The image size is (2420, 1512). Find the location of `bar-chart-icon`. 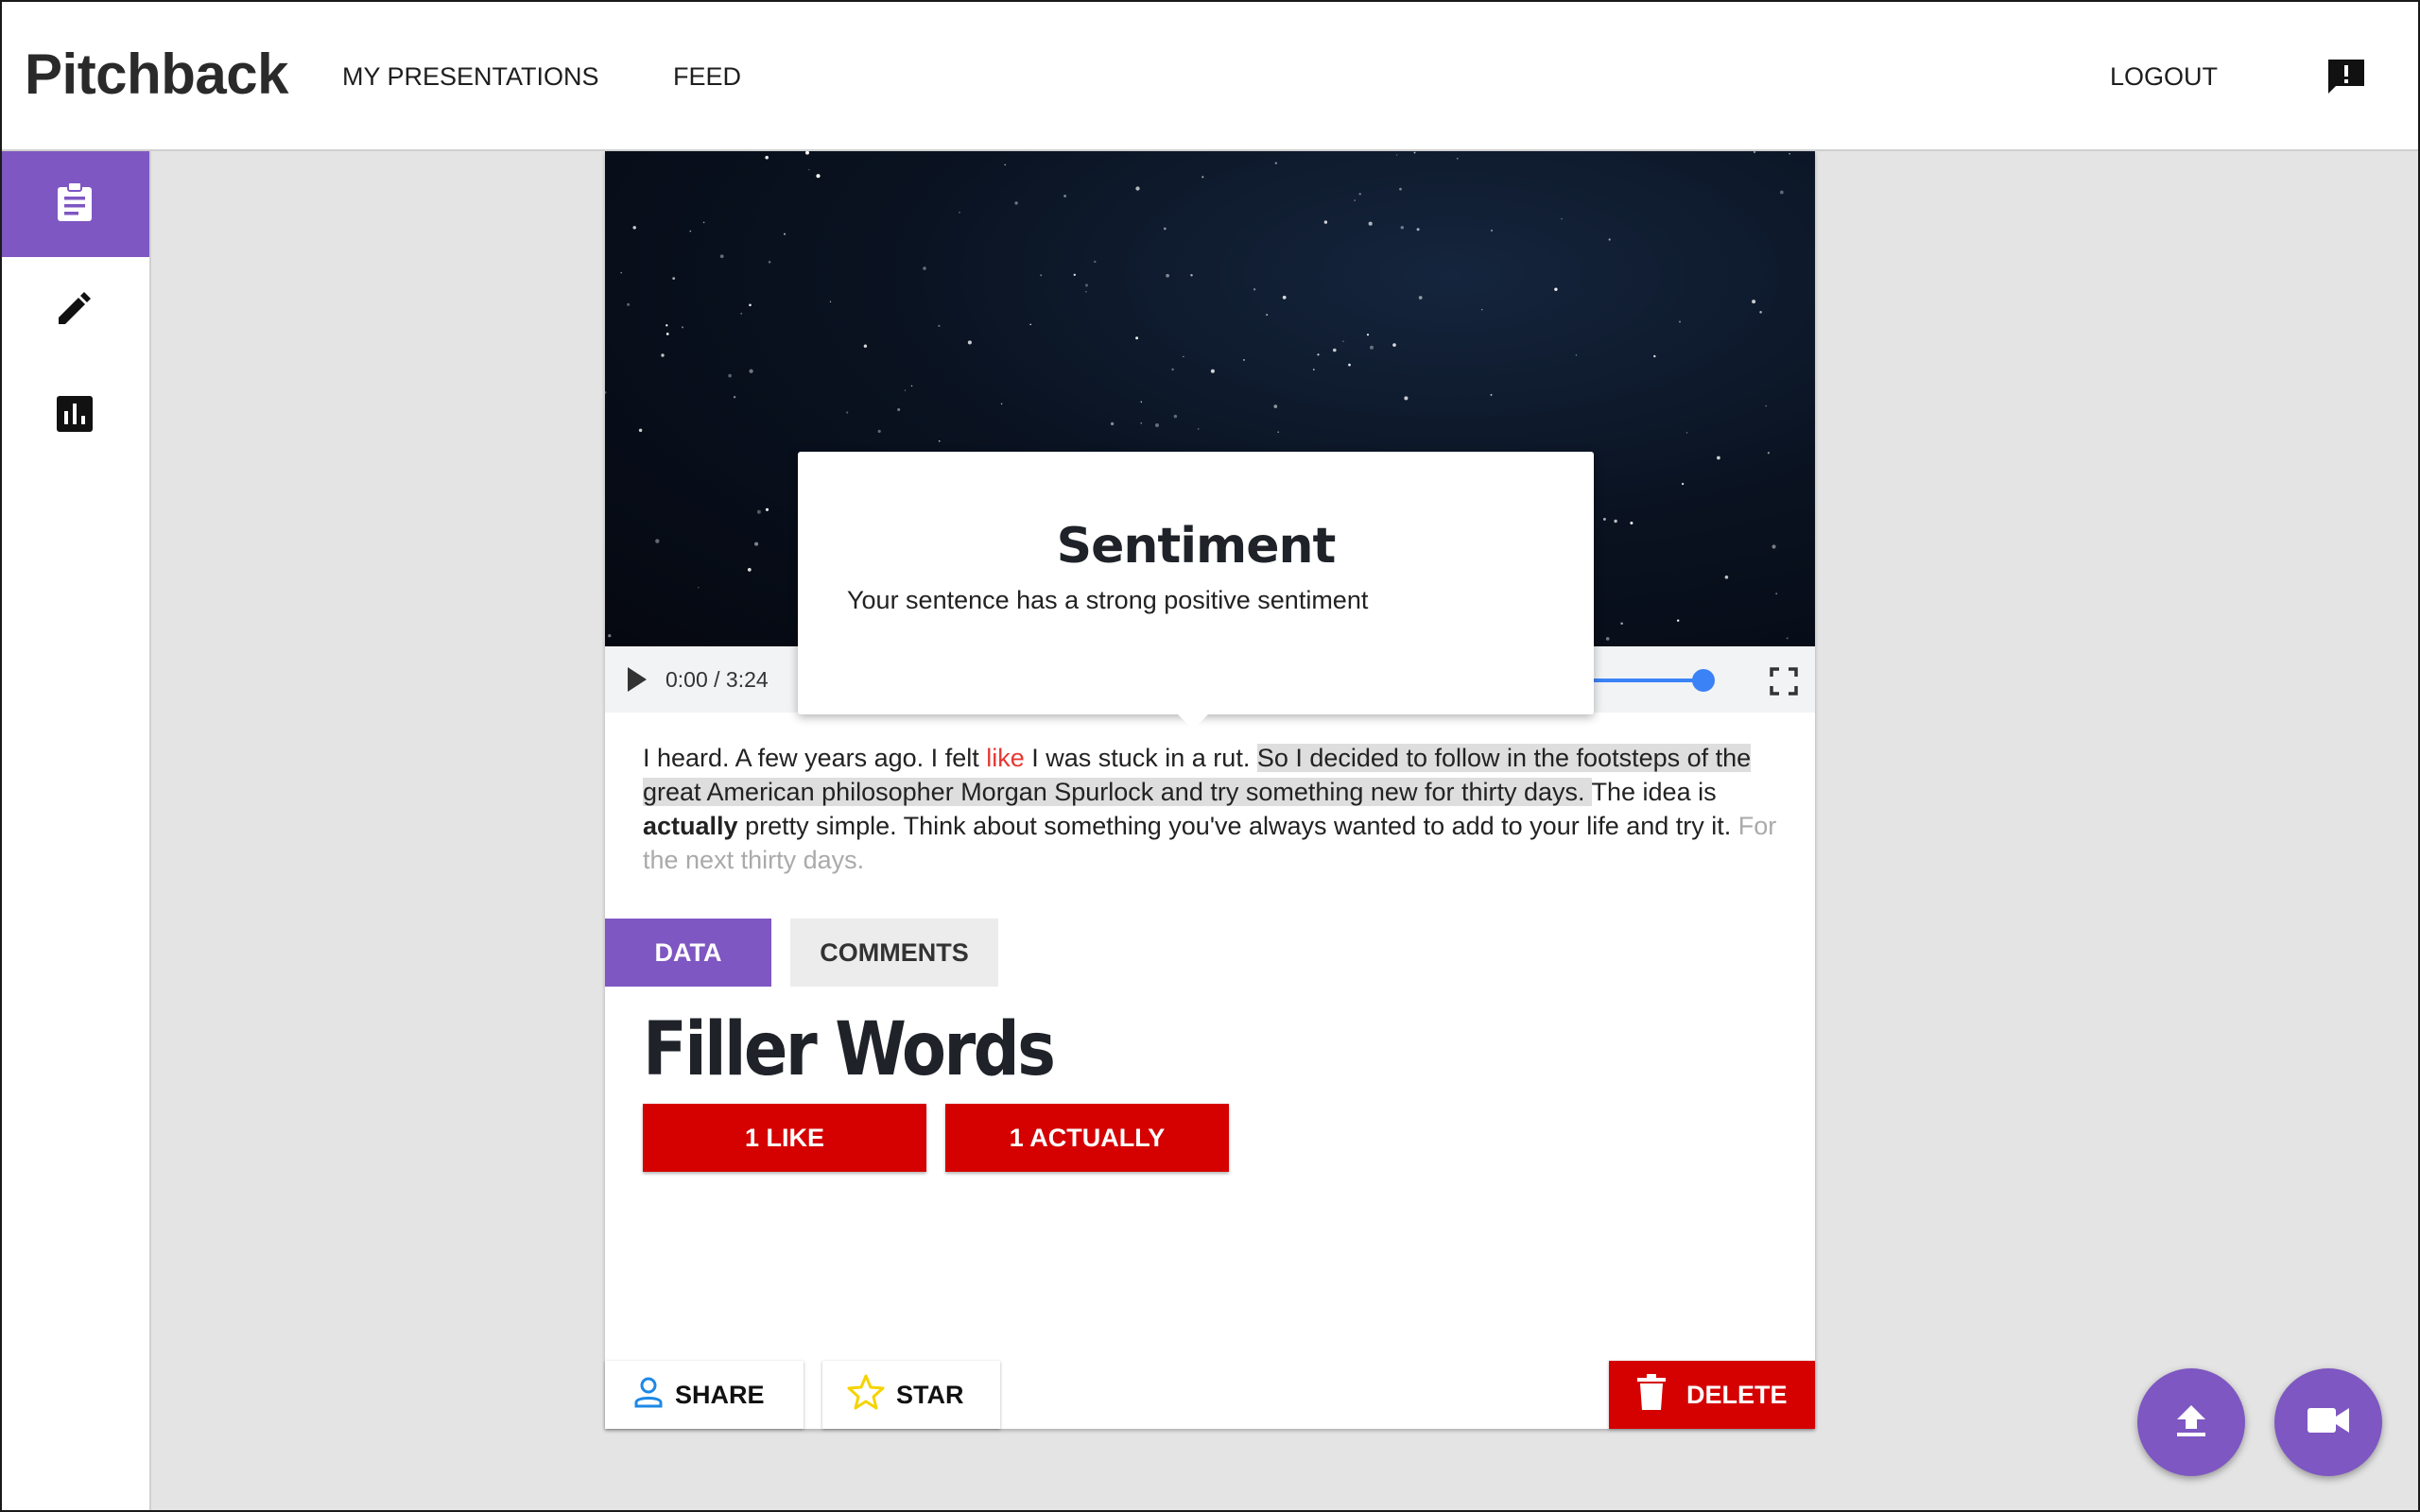

bar-chart-icon is located at coordinates (75, 416).